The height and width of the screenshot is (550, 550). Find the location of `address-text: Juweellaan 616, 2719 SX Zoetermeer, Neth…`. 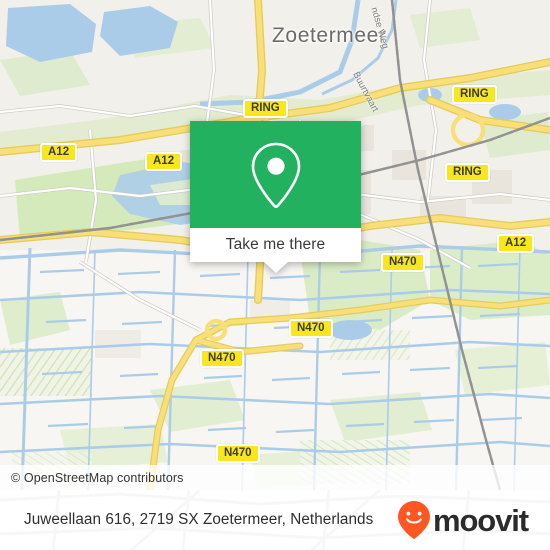

address-text: Juweellaan 616, 2719 SX Zoetermeer, Neth… is located at coordinates (199, 519).